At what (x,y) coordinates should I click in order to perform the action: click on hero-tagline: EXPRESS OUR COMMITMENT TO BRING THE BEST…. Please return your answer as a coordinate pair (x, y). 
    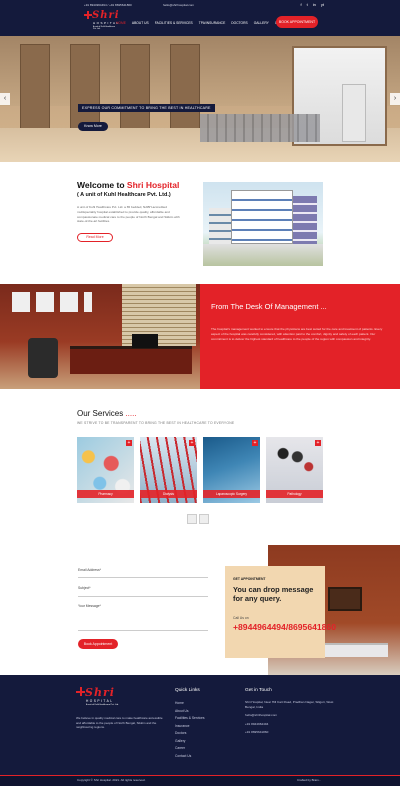
    Looking at the image, I should click on (146, 108).